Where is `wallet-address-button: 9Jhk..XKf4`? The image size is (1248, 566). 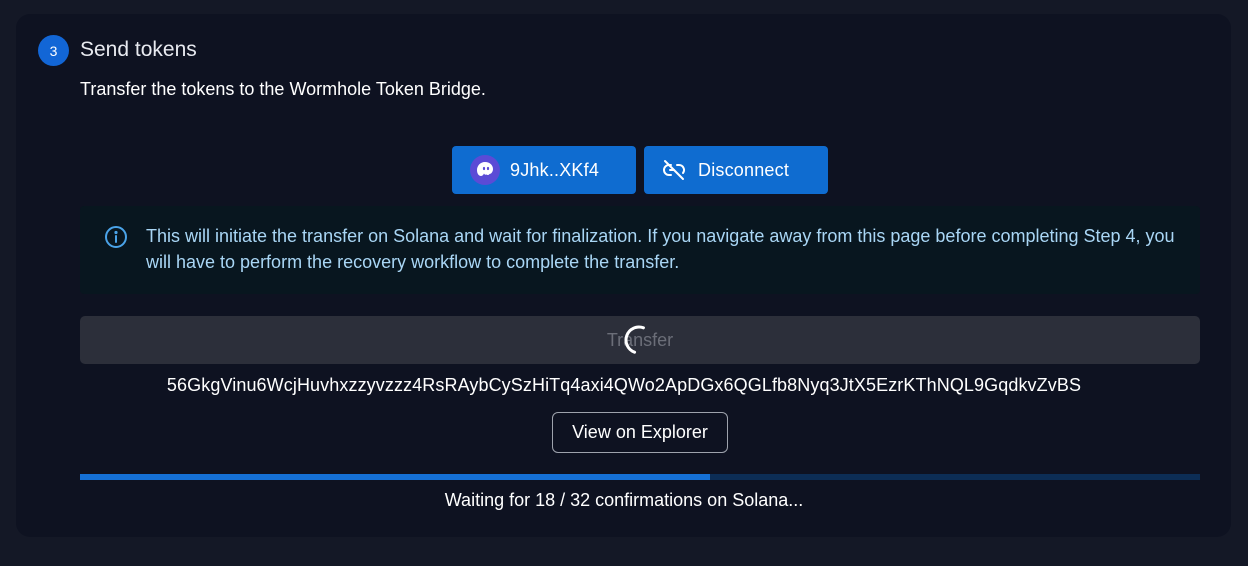 wallet-address-button: 9Jhk..XKf4 is located at coordinates (544, 170).